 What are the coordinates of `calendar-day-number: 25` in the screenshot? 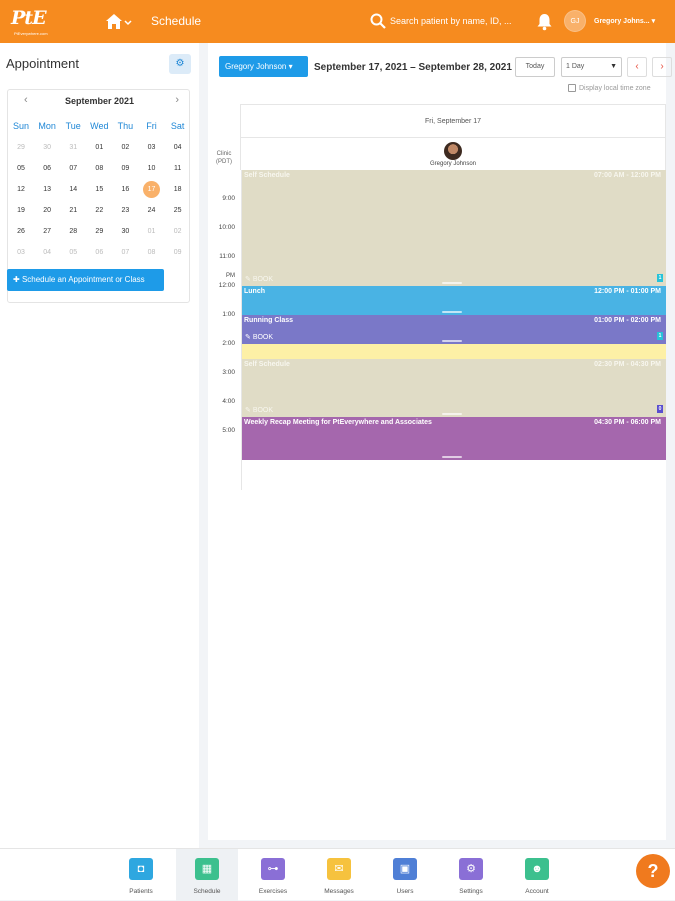 It's located at (177, 210).